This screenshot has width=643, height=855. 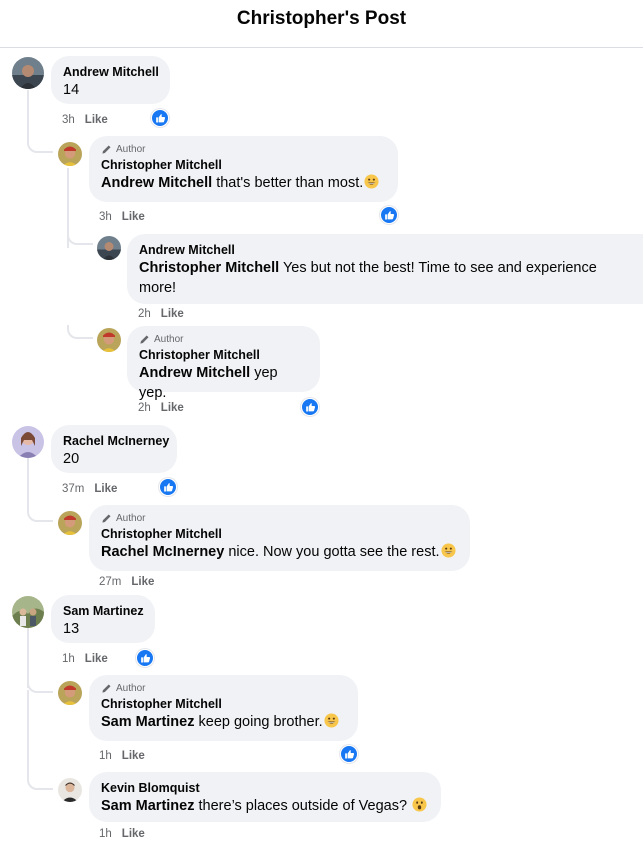 I want to click on post-header: Christopher's Post, so click(x=321, y=24).